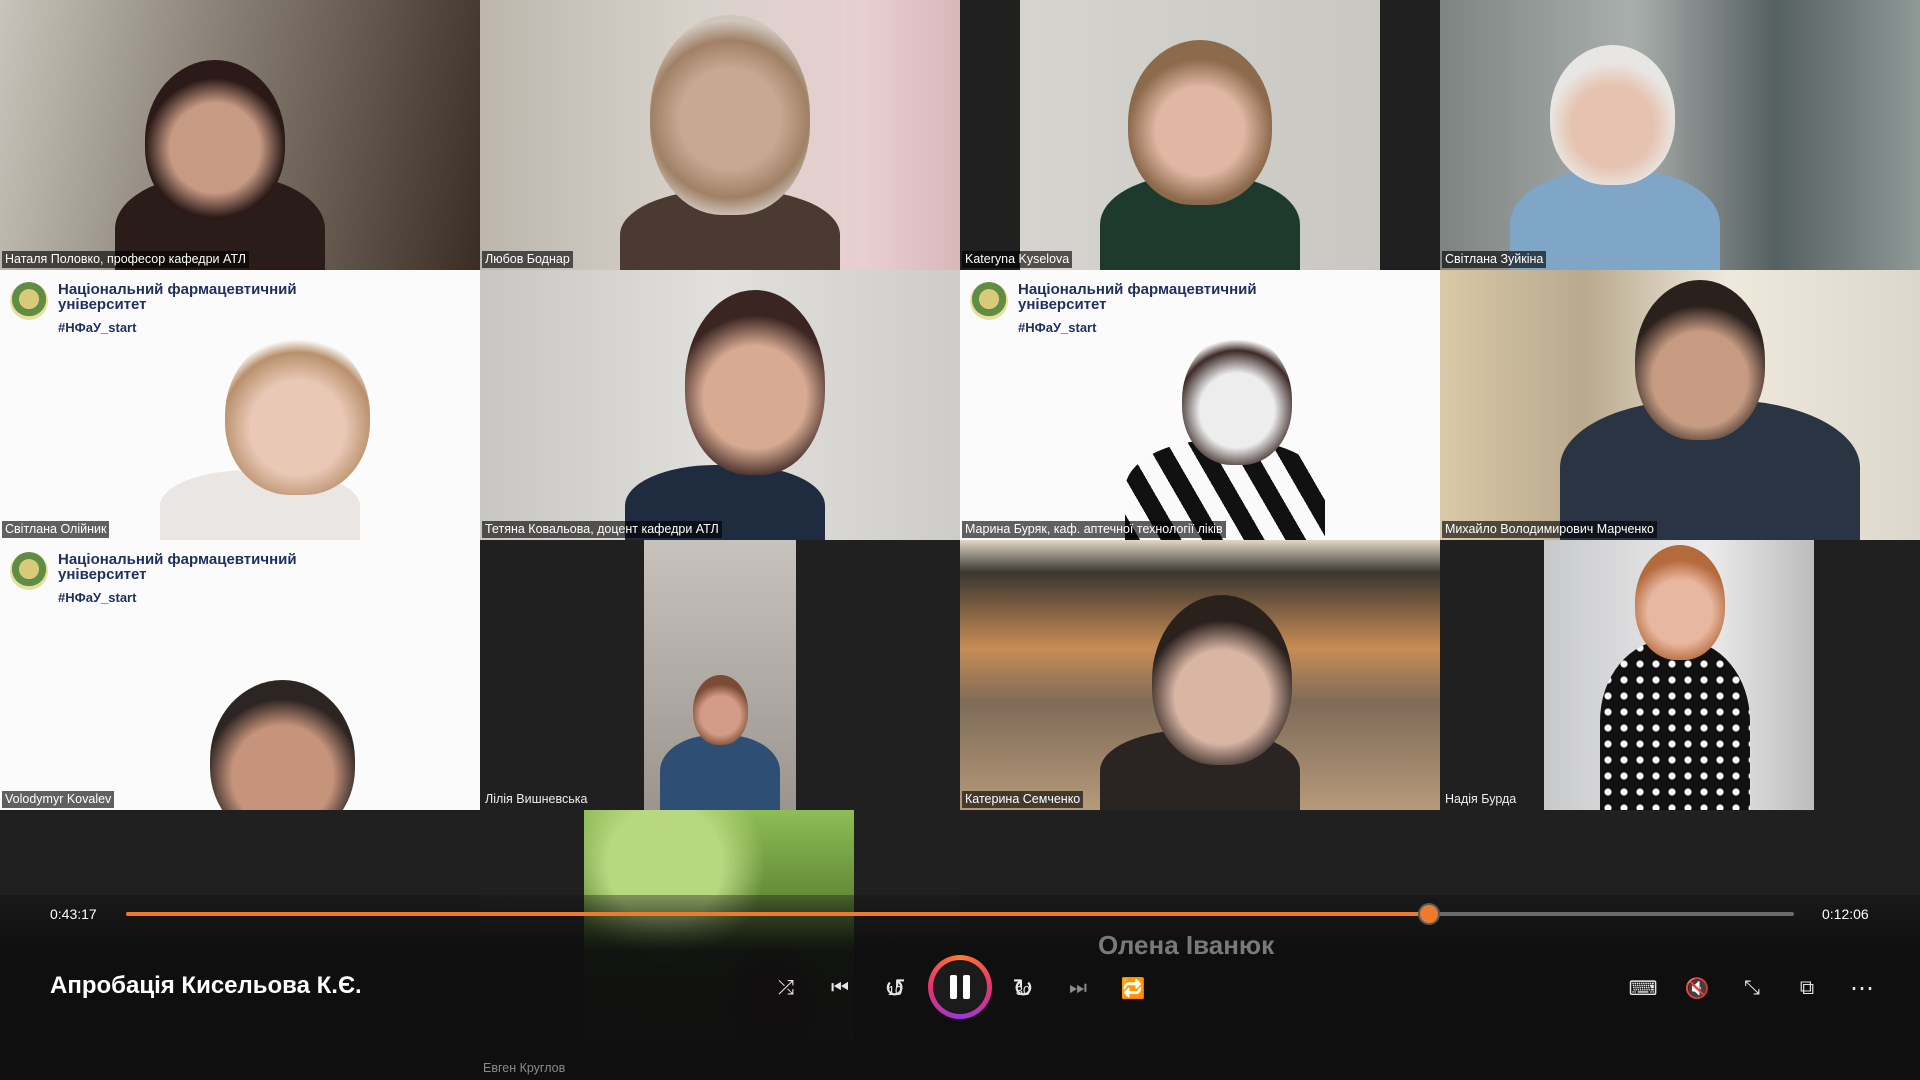 This screenshot has width=1920, height=1080. I want to click on forward-30-button: ↻ 30, so click(1023, 988).